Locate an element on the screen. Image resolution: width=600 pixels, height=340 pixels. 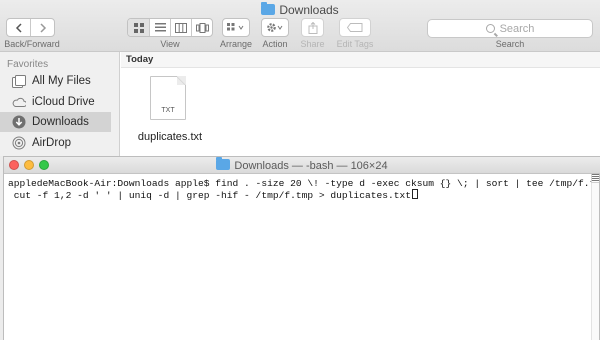
section-header-today: Today is located at coordinates (360, 60).